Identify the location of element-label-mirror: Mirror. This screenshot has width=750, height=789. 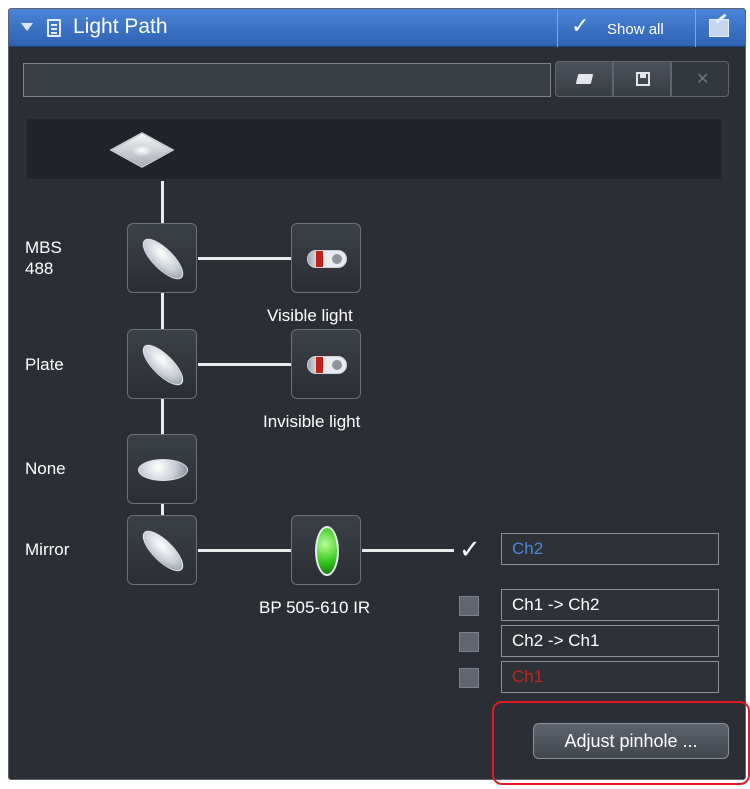
(47, 549).